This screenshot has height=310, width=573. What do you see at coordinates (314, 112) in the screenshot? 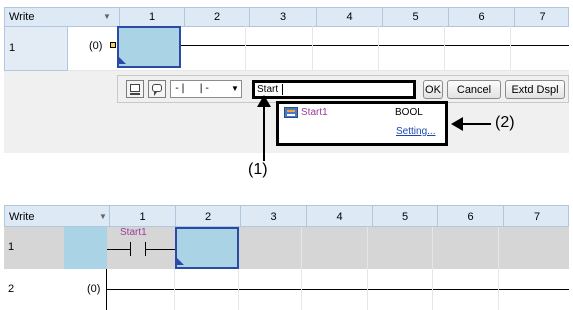
I see `suggestion-name: Start1` at bounding box center [314, 112].